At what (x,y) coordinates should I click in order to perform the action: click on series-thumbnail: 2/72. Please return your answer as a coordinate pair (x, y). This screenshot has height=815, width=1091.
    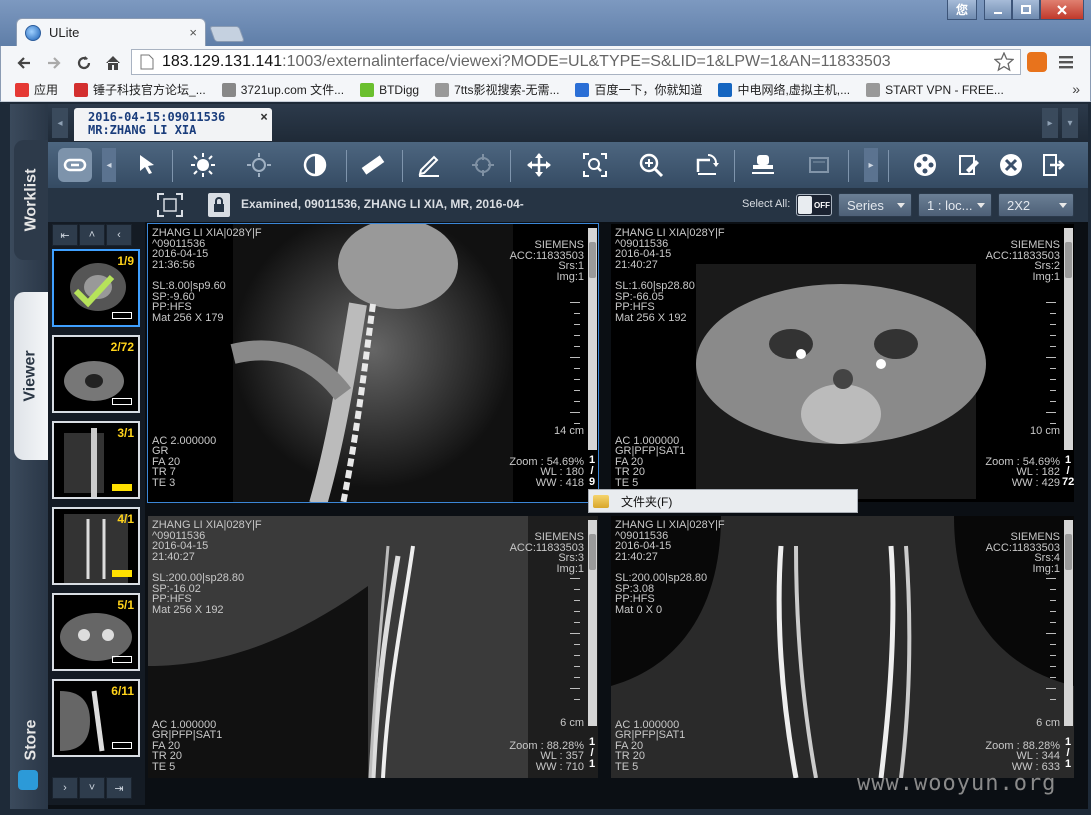
    Looking at the image, I should click on (96, 374).